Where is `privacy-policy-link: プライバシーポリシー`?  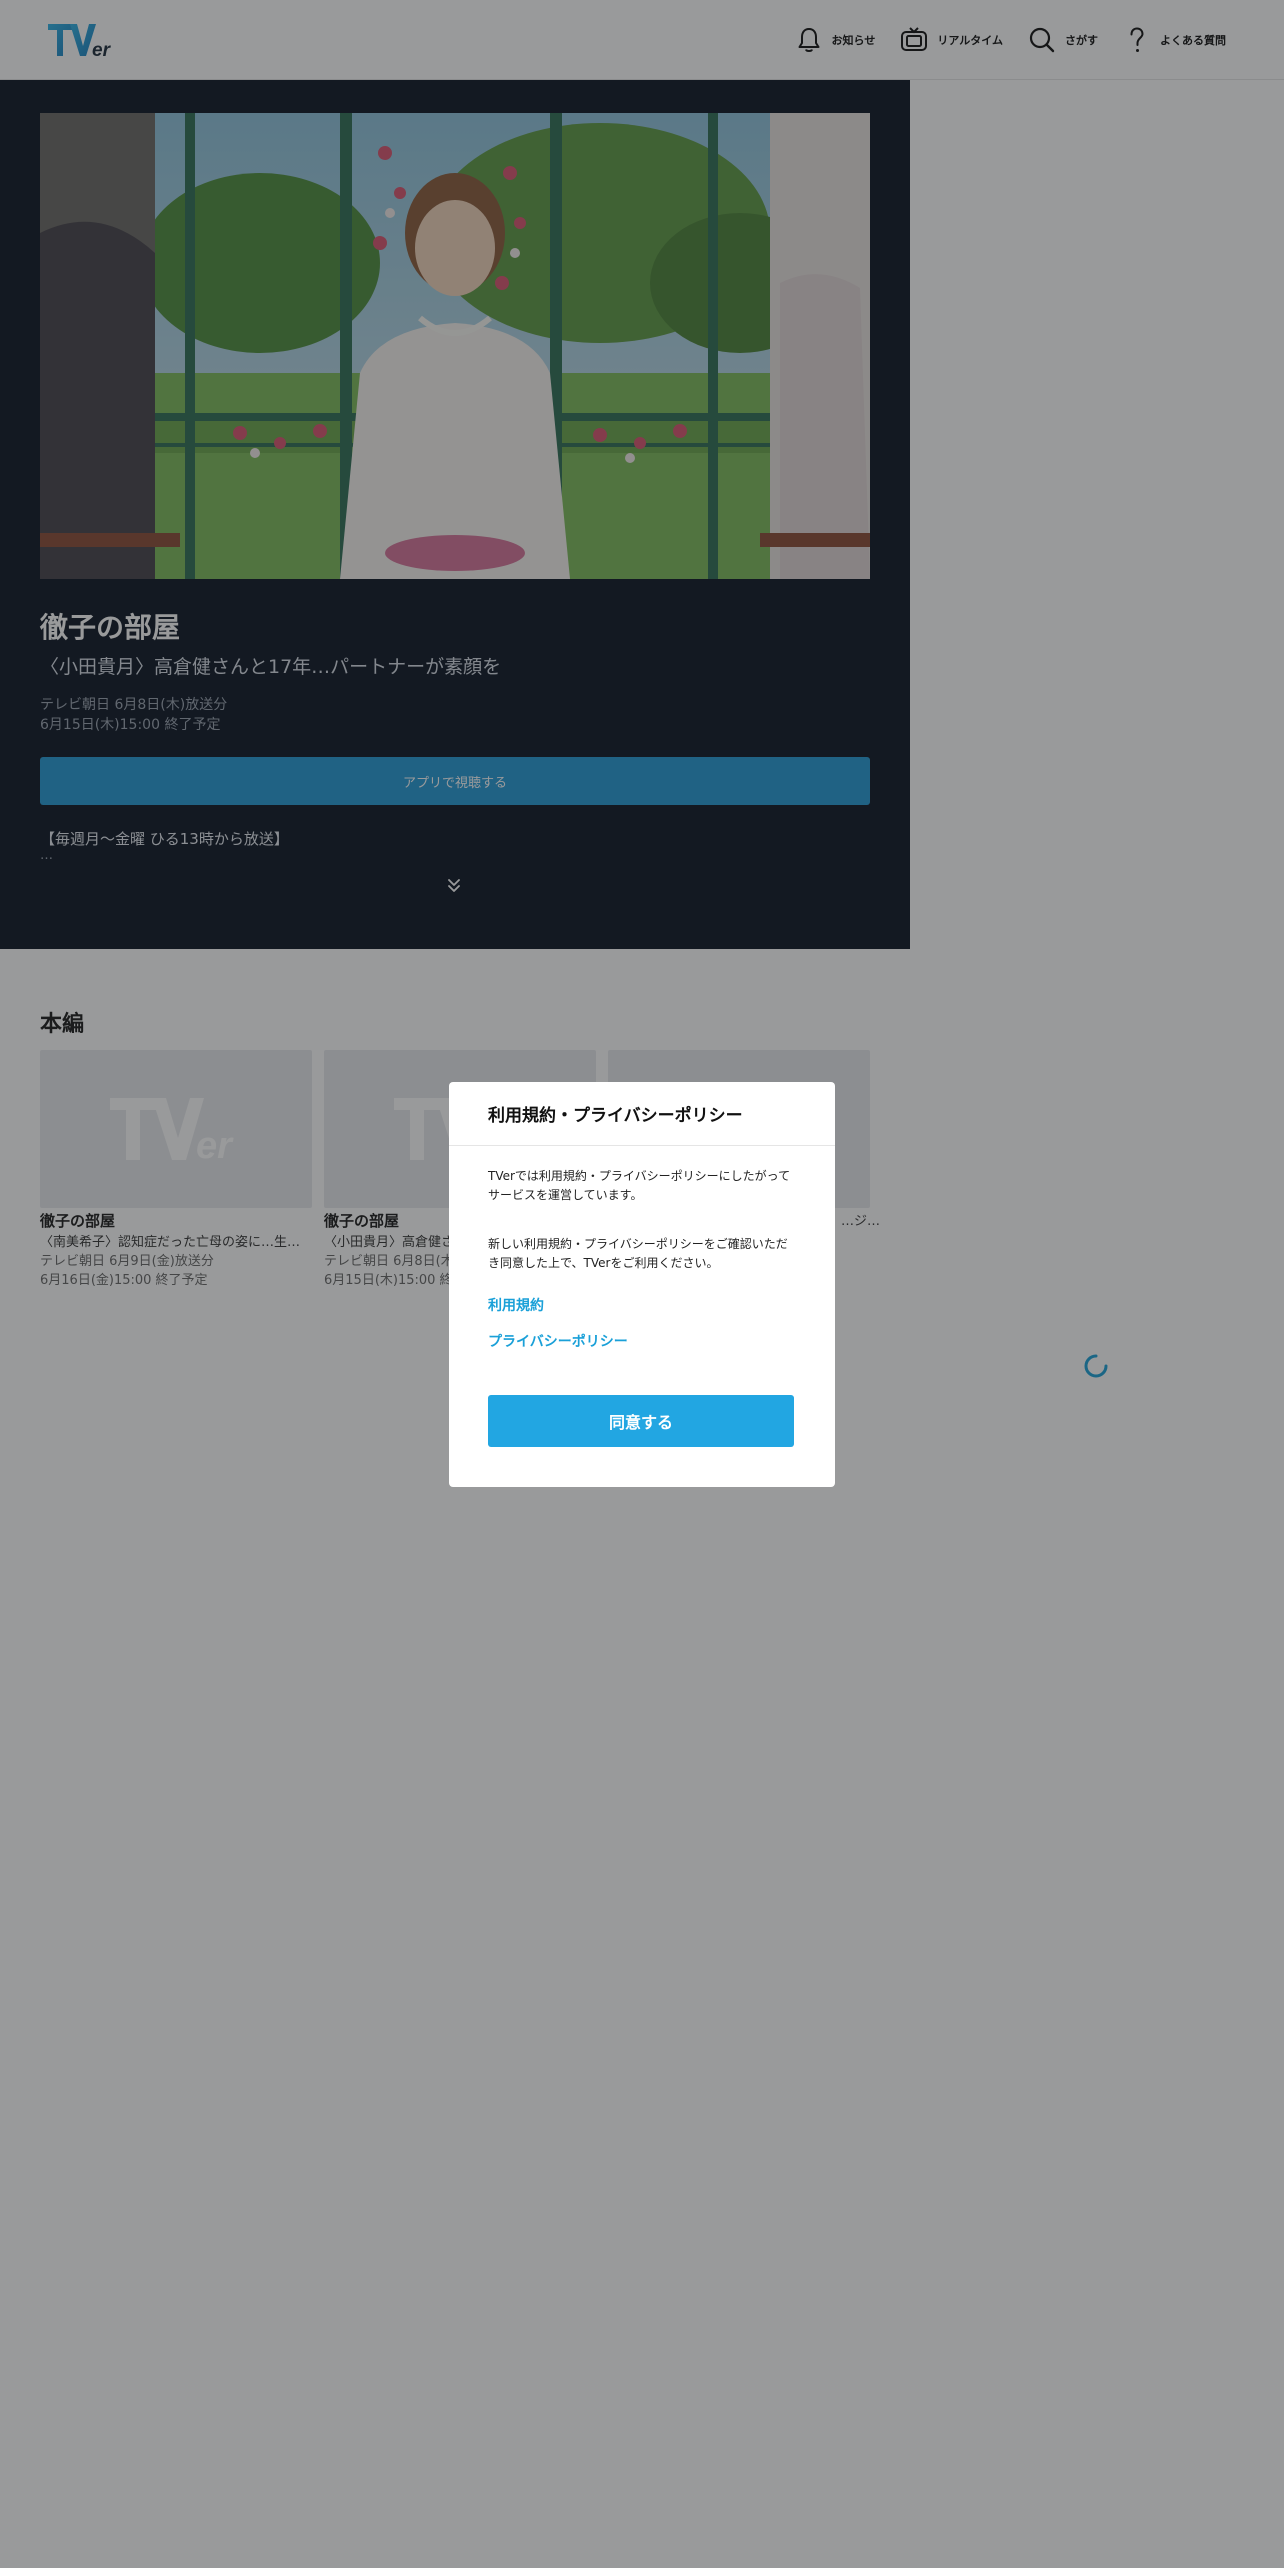 privacy-policy-link: プライバシーポリシー is located at coordinates (642, 1341).